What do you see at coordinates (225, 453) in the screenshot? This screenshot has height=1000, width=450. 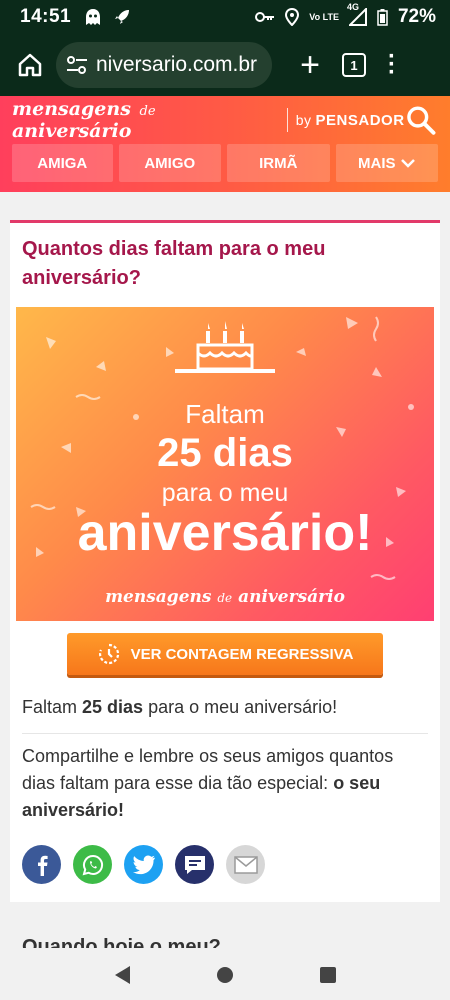 I see `banner-line-2: 25 dias` at bounding box center [225, 453].